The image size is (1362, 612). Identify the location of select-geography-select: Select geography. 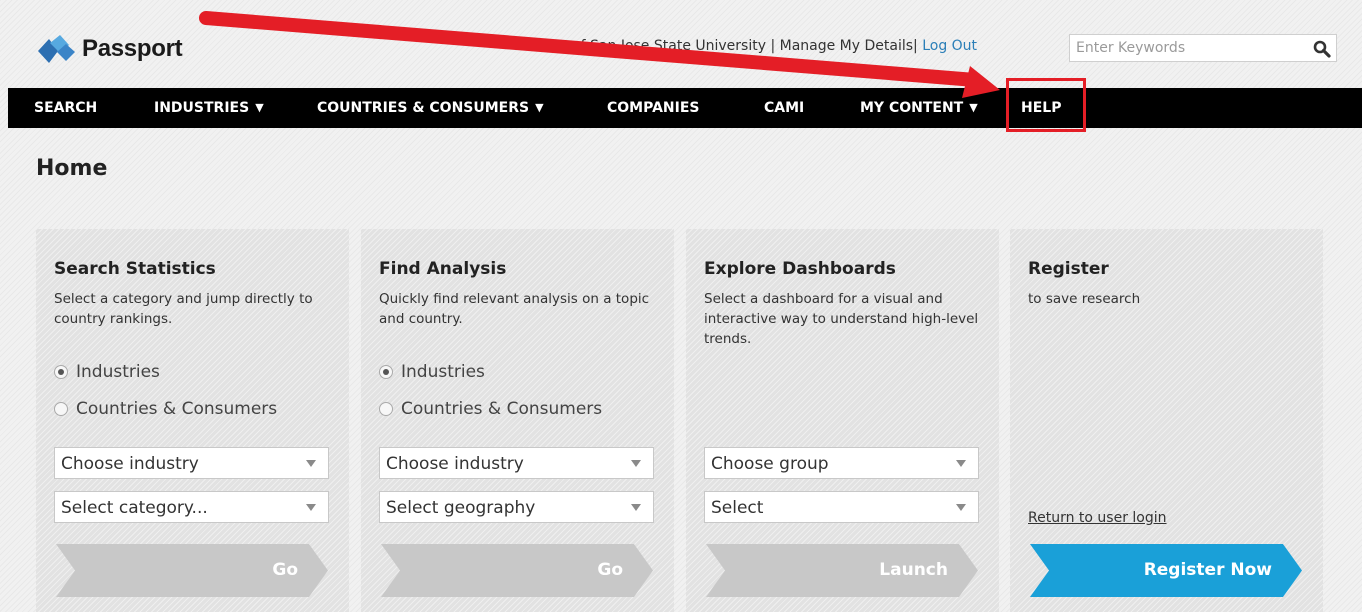
(516, 507).